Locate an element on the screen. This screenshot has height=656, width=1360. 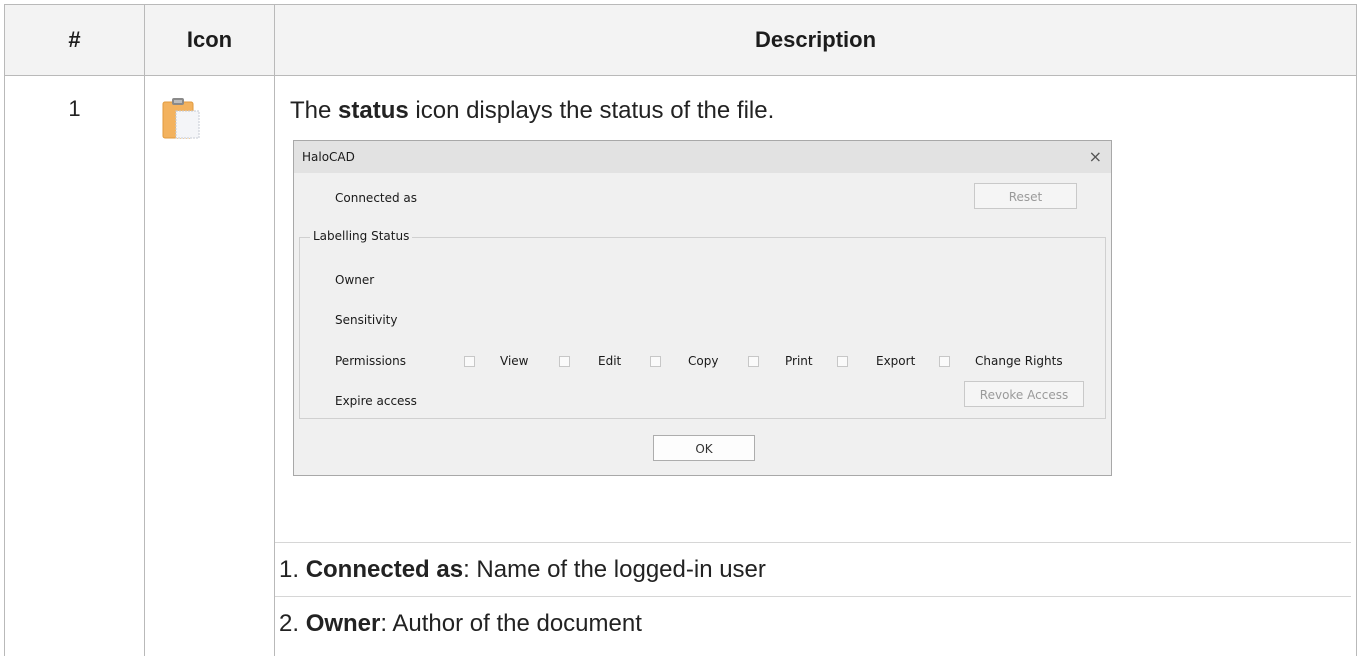
view-checkbox is located at coordinates (469, 361).